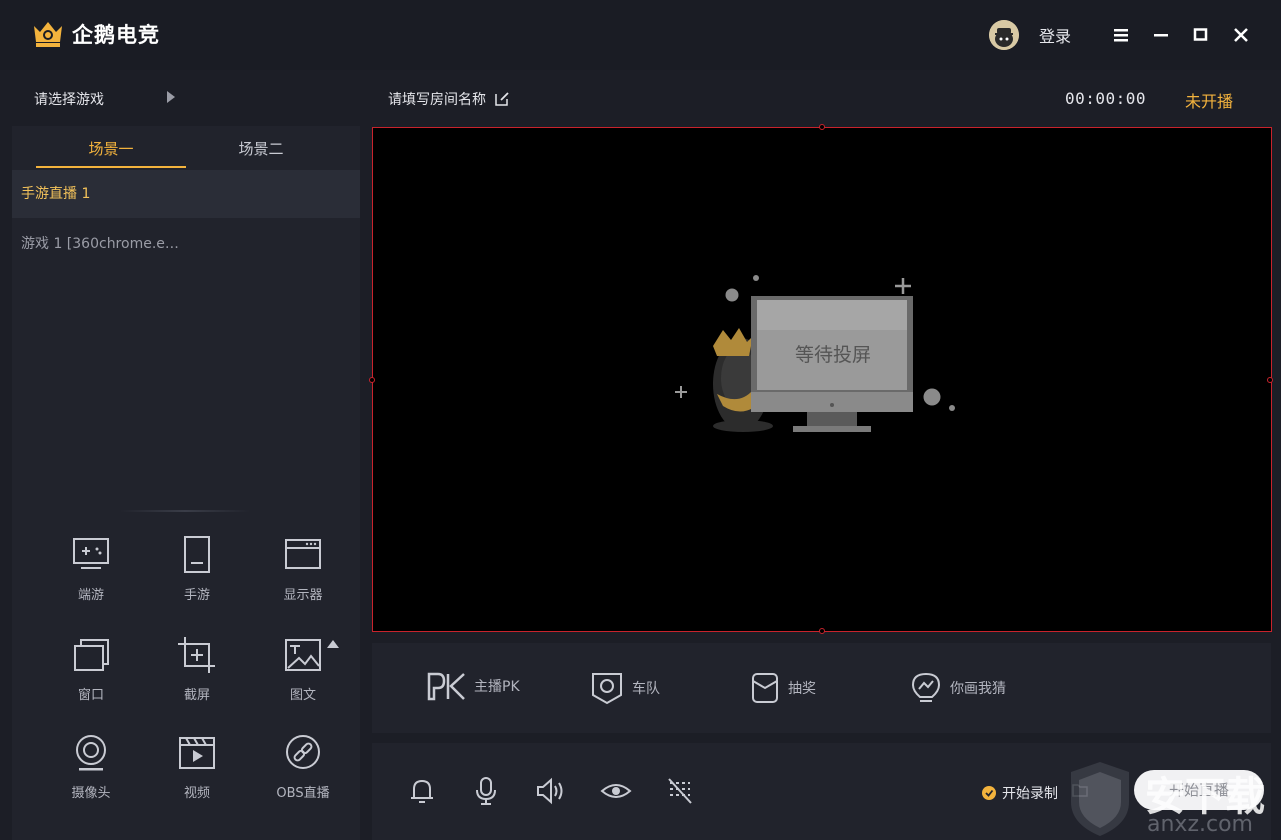 This screenshot has width=1281, height=840. What do you see at coordinates (832, 355) in the screenshot?
I see `waiting-text: 等待投屏` at bounding box center [832, 355].